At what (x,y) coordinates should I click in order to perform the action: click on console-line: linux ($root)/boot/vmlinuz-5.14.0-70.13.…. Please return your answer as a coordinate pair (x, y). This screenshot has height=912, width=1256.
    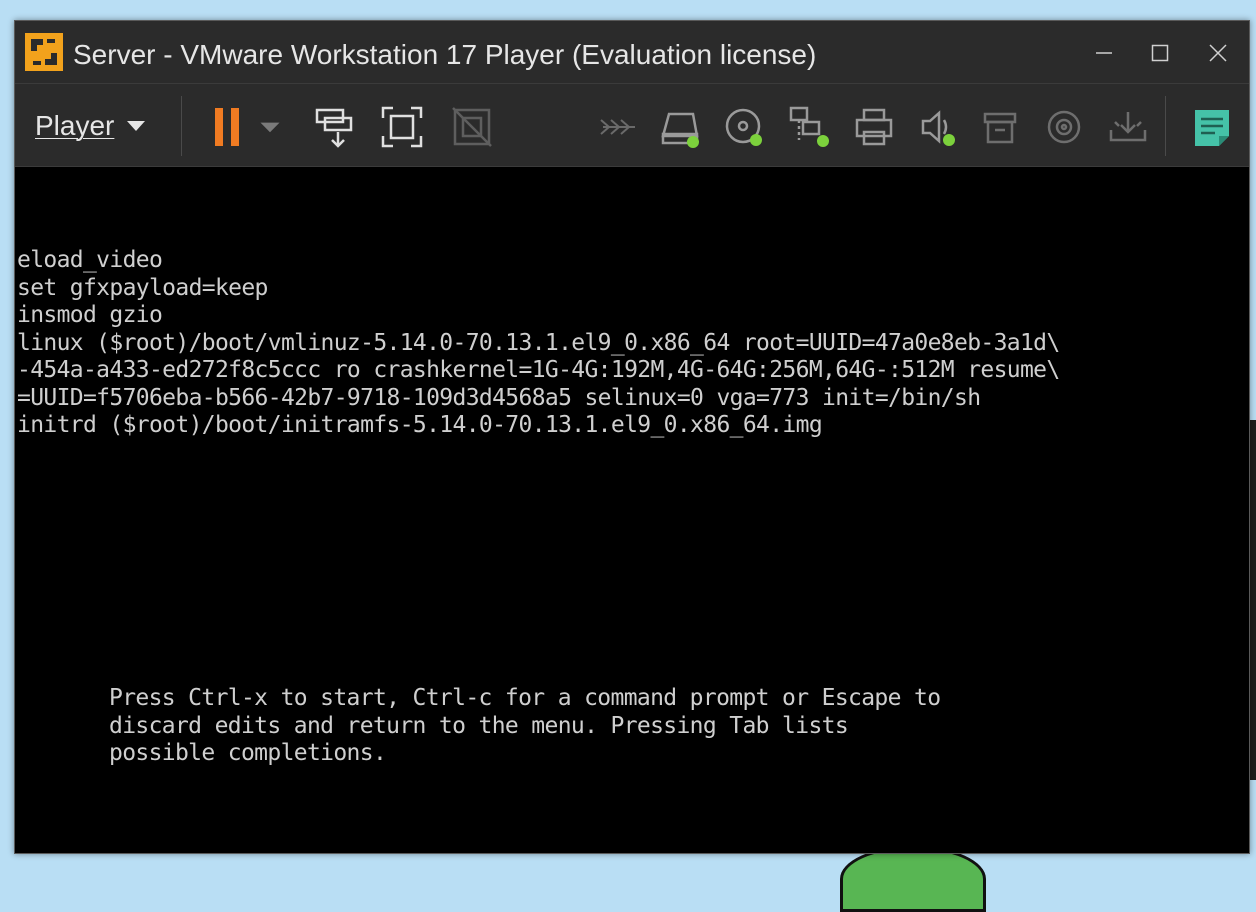
    Looking at the image, I should click on (538, 342).